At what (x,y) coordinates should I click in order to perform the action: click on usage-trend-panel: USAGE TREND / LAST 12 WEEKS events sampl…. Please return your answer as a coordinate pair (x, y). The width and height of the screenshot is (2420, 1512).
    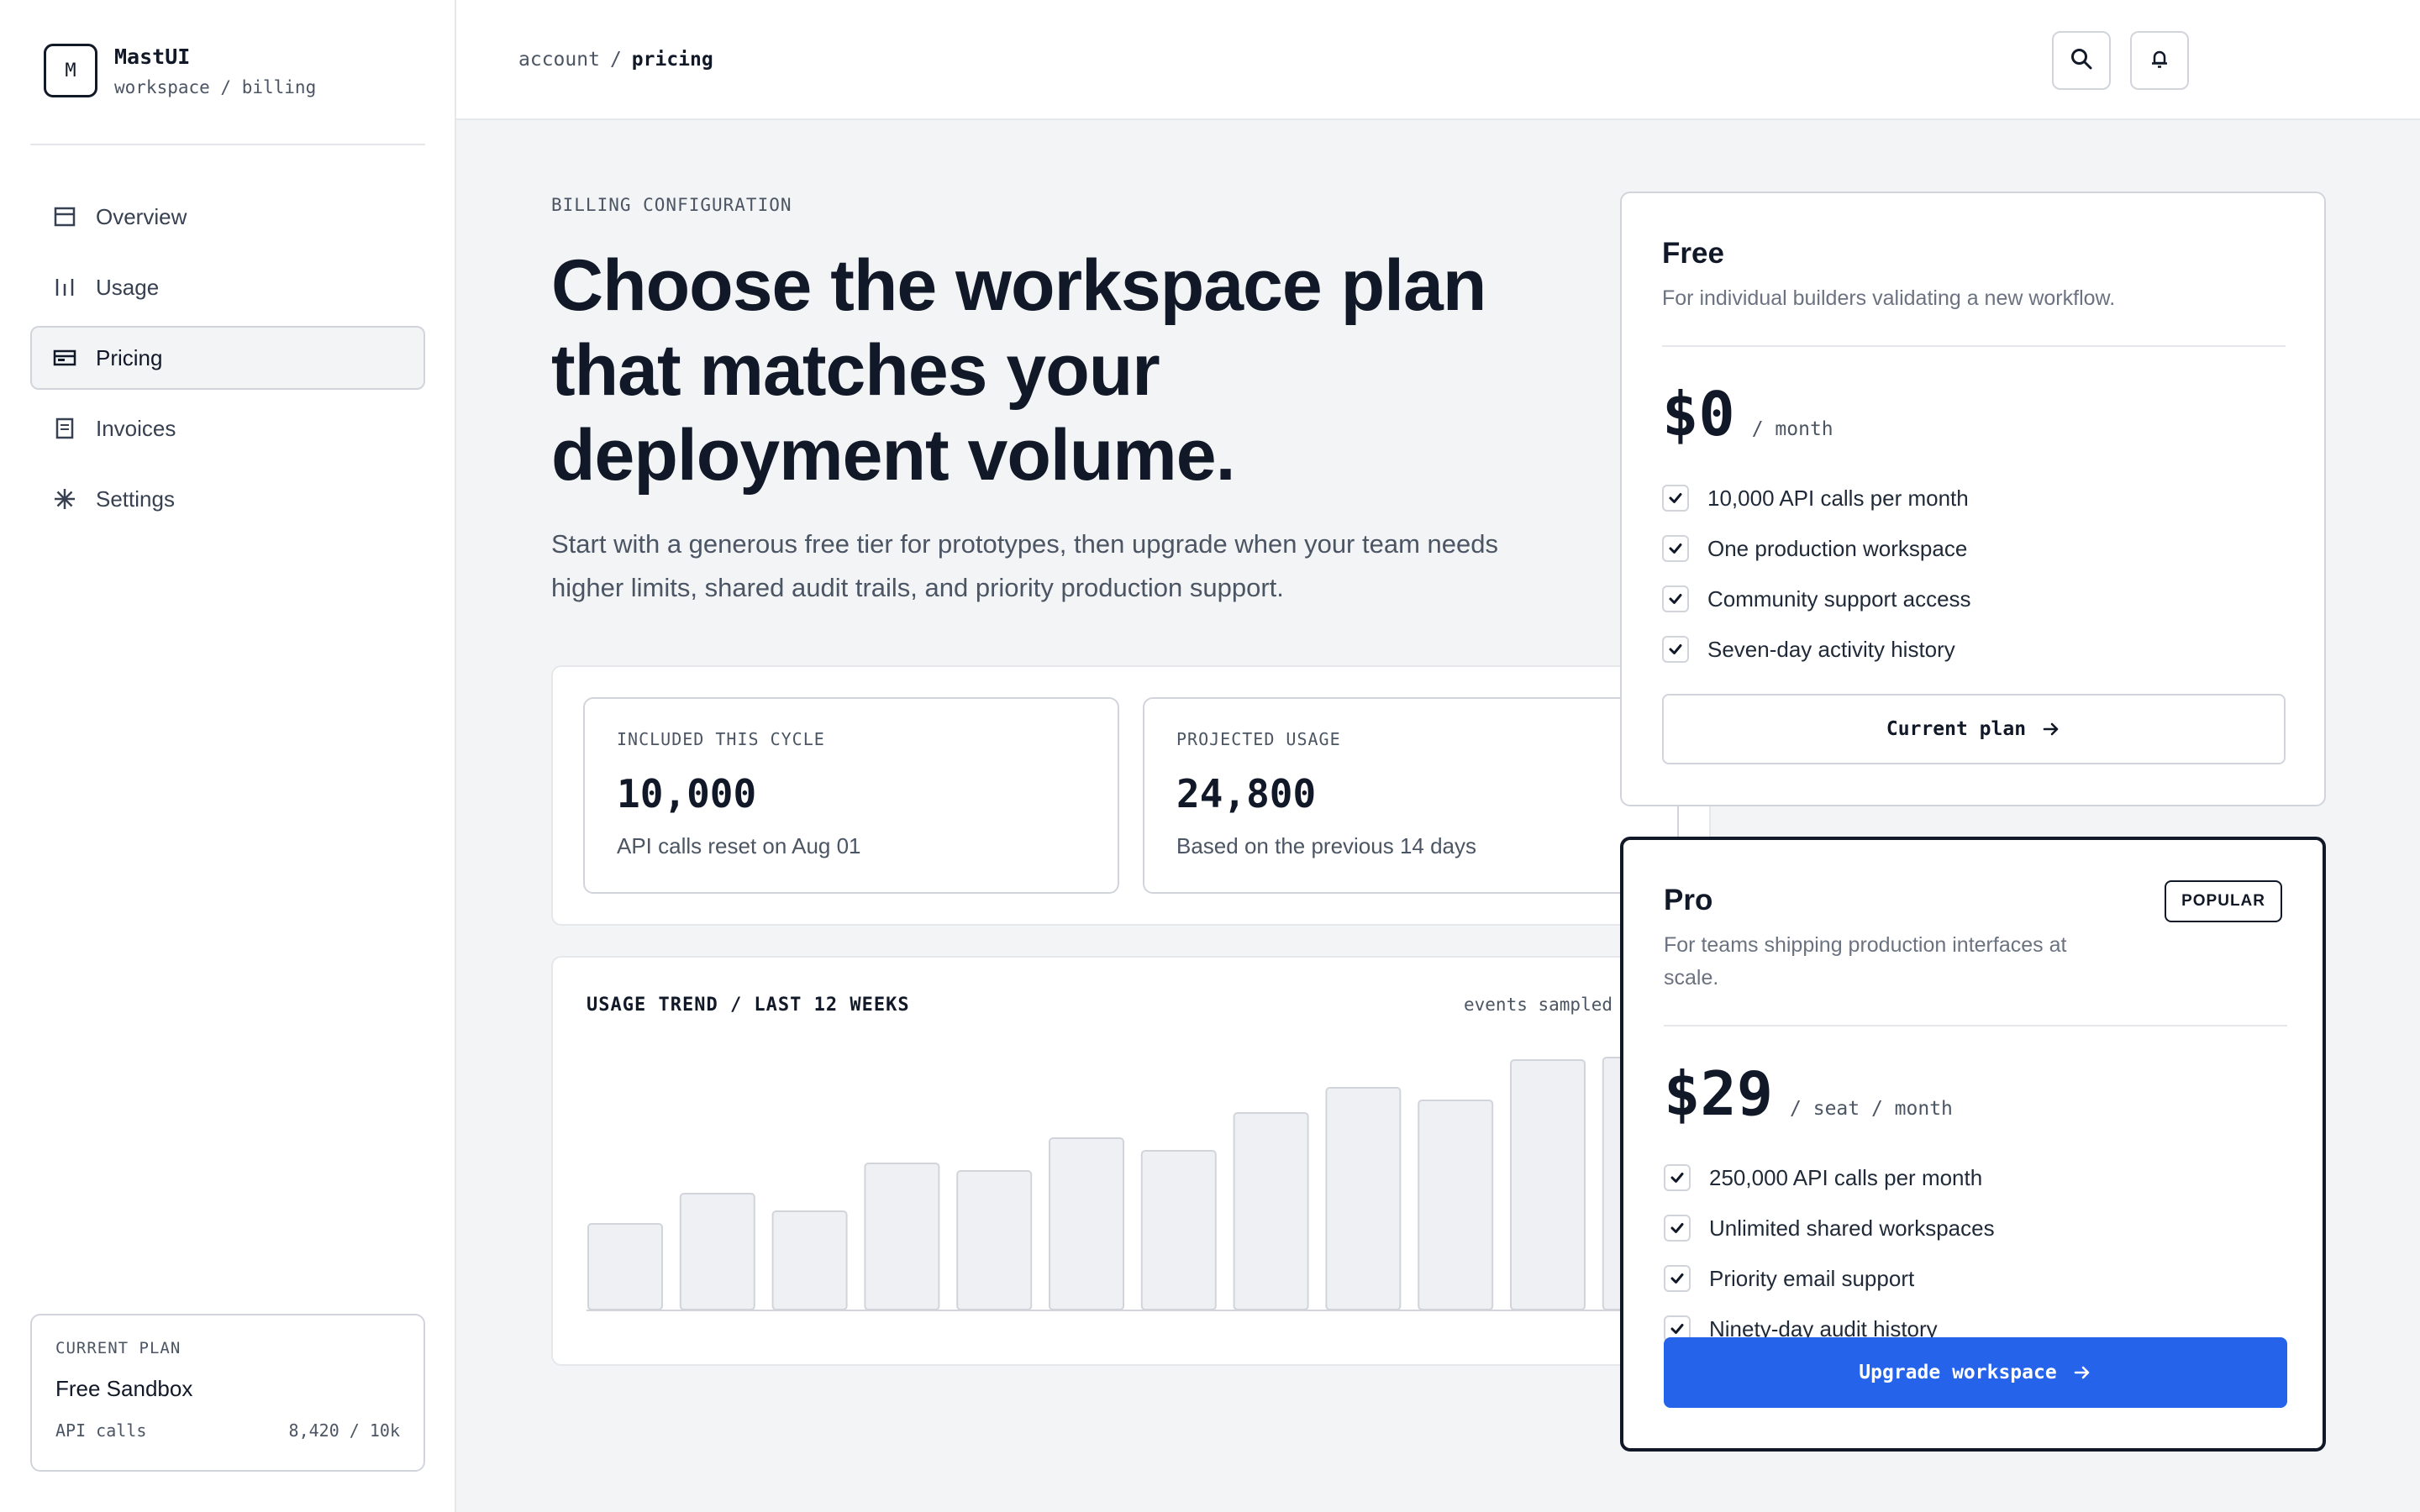
    Looking at the image, I should click on (1131, 1161).